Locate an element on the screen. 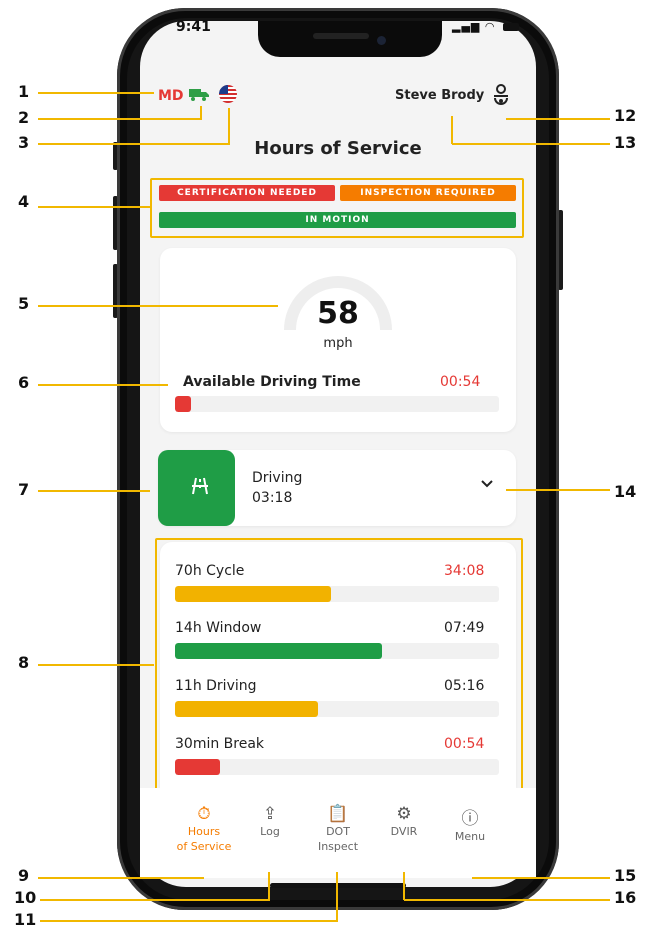 The width and height of the screenshot is (653, 935). user-name: Steve Brody is located at coordinates (439, 95).